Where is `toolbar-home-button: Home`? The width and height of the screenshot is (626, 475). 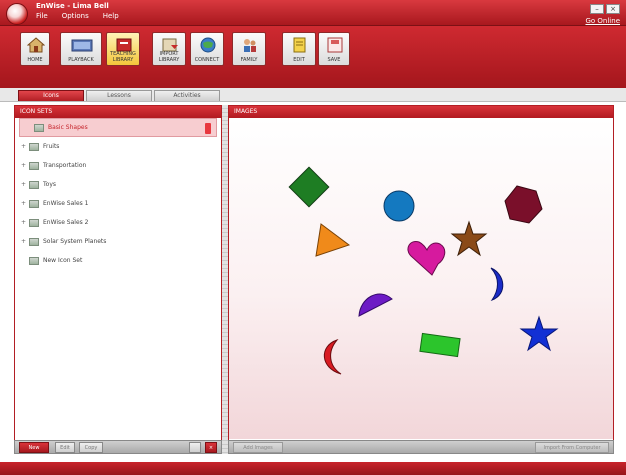 toolbar-home-button: Home is located at coordinates (35, 49).